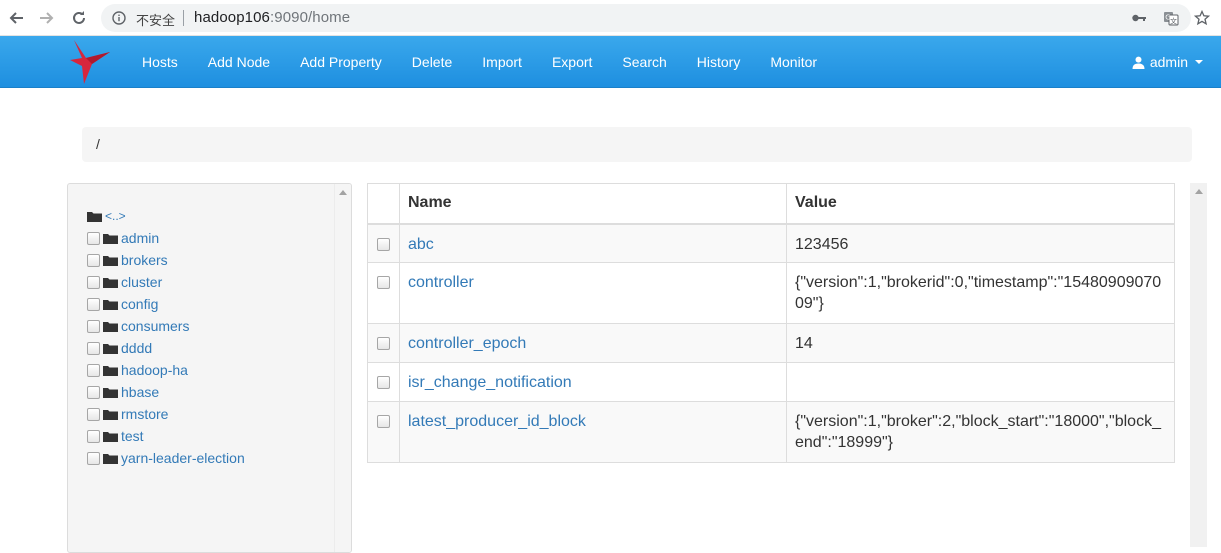 The height and width of the screenshot is (553, 1221). I want to click on nav-add-property: Add Property, so click(341, 62).